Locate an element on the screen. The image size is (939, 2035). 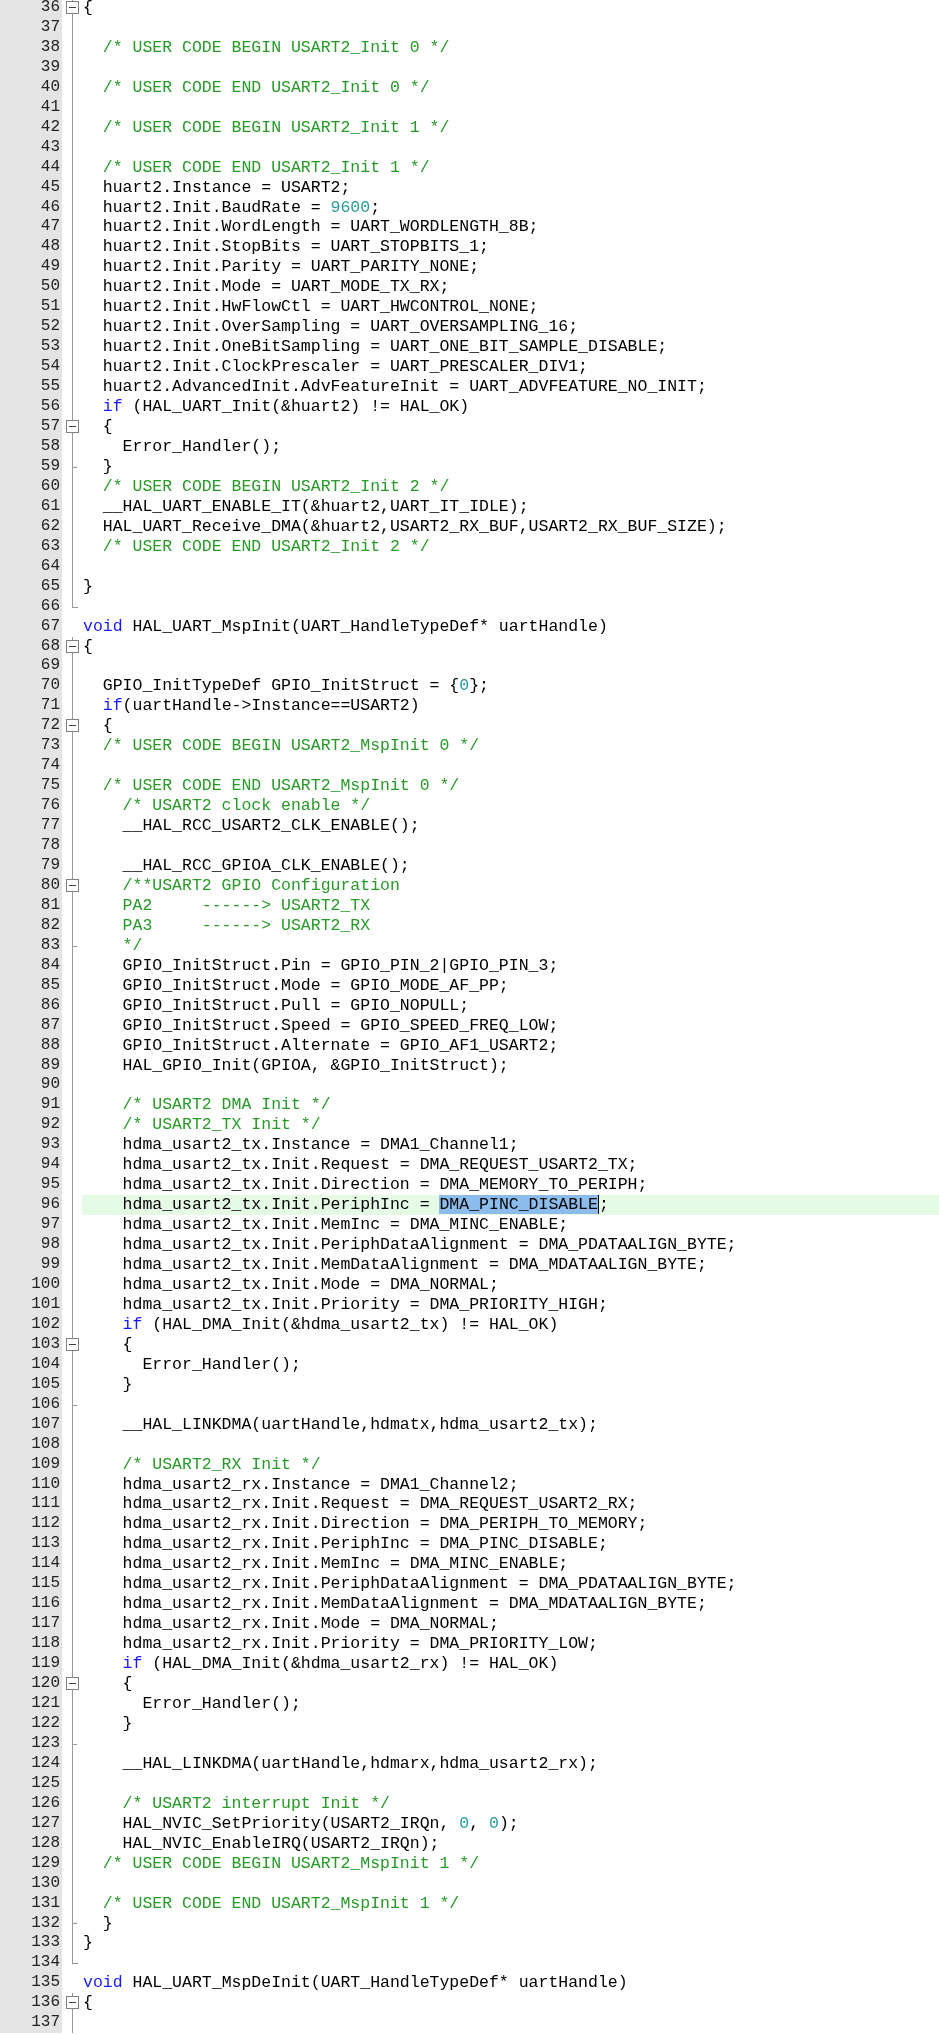
code-line: __HAL_LINKDMA(uartHandle,hdmarx,hdma_usart2_rx); is located at coordinates (360, 1763).